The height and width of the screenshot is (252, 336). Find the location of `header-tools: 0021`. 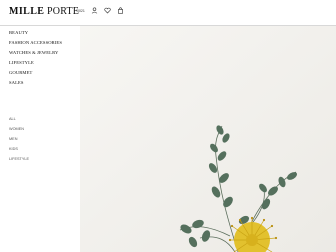

header-tools: 0021 is located at coordinates (100, 10).